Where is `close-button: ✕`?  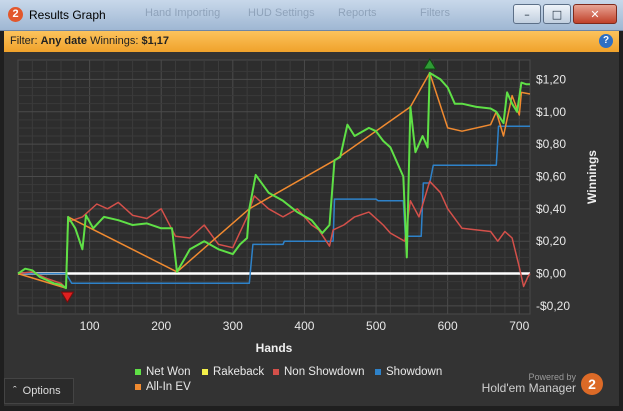
close-button: ✕ is located at coordinates (595, 14).